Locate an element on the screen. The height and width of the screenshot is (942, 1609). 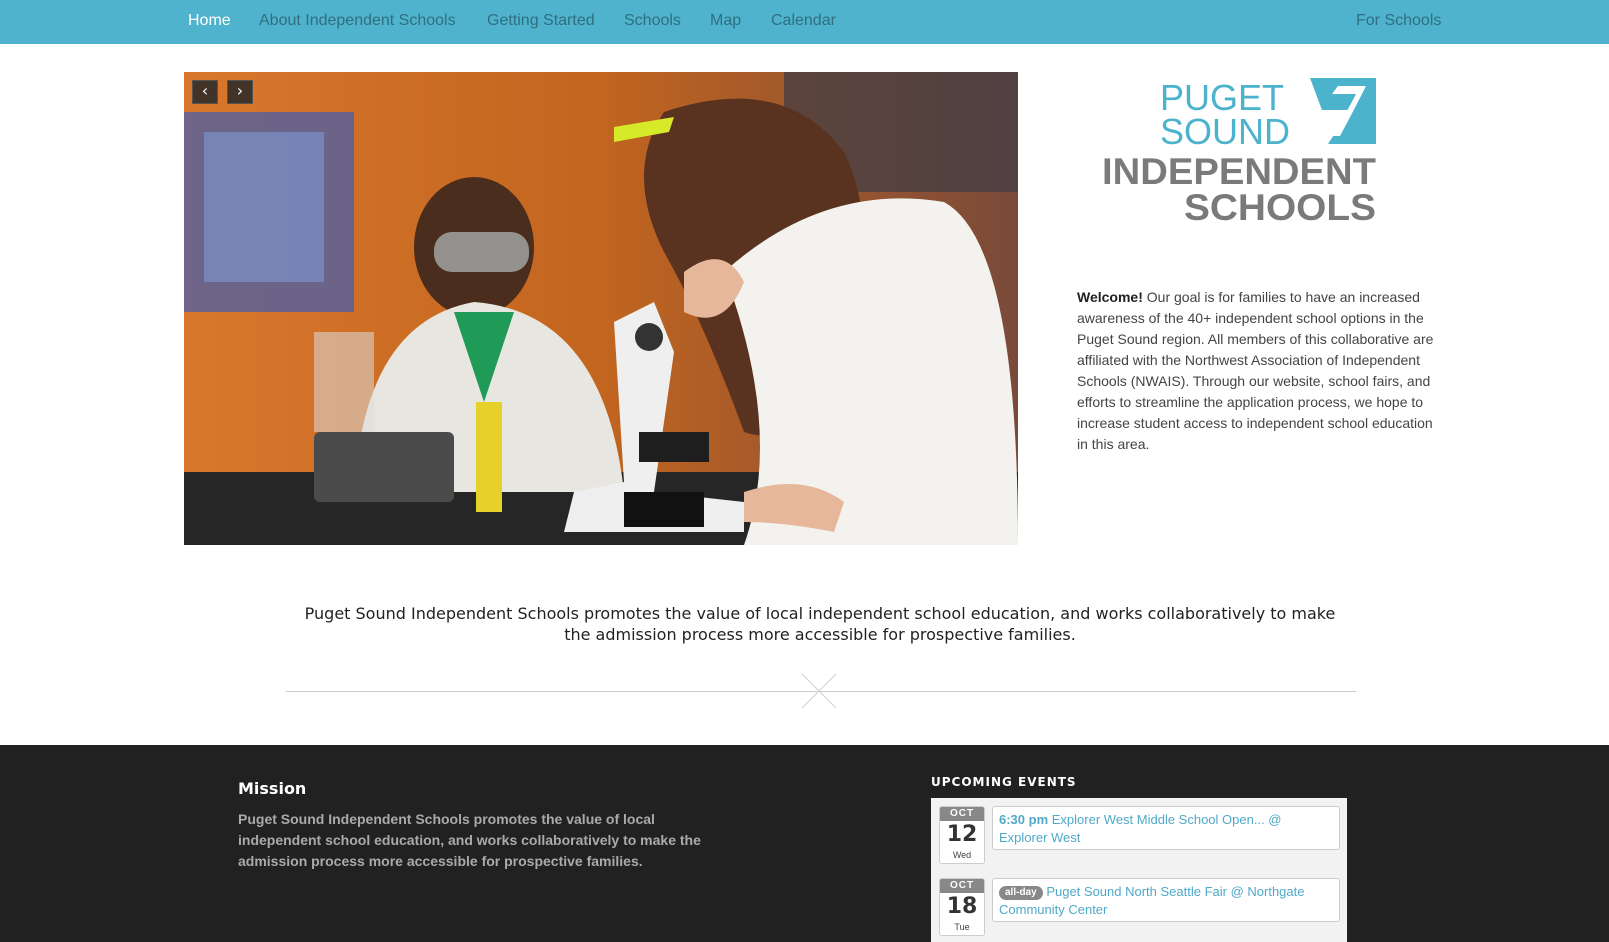
slider-next-button: › is located at coordinates (240, 92).